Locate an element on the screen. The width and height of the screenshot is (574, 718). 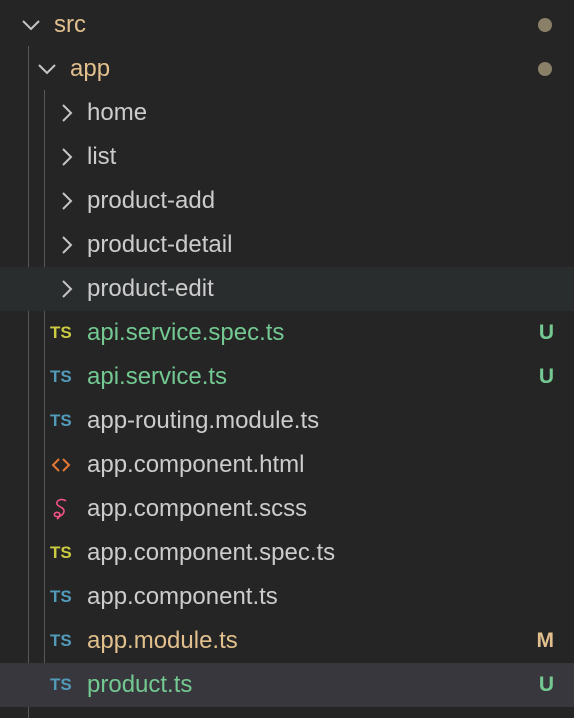
file-app-component-ts: TS app.component.ts is located at coordinates (287, 597).